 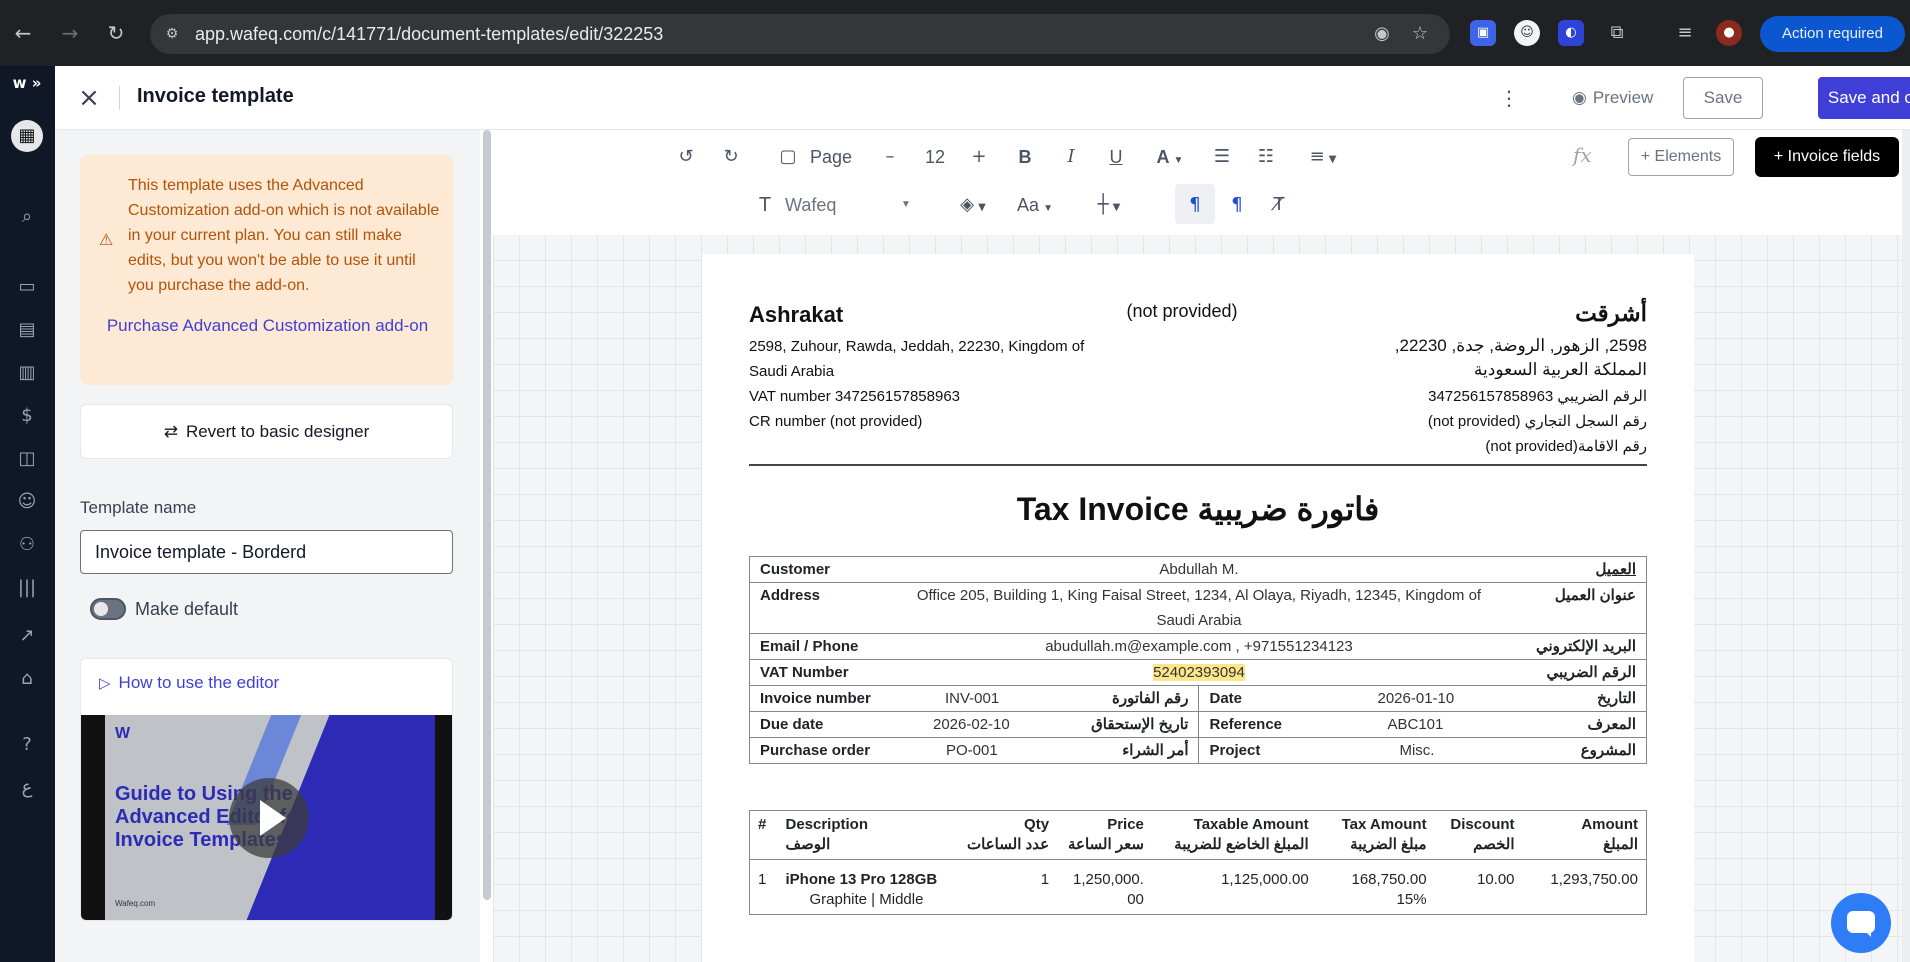 What do you see at coordinates (1420, 34) in the screenshot?
I see `star-icon: ☆` at bounding box center [1420, 34].